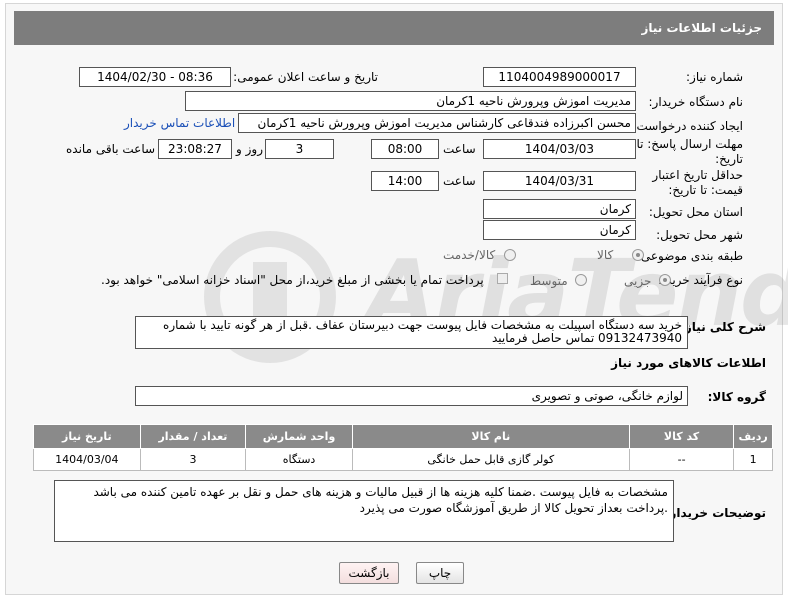 This screenshot has width=788, height=598. I want to click on goods-group-label: گروه کالا:, so click(736, 397).